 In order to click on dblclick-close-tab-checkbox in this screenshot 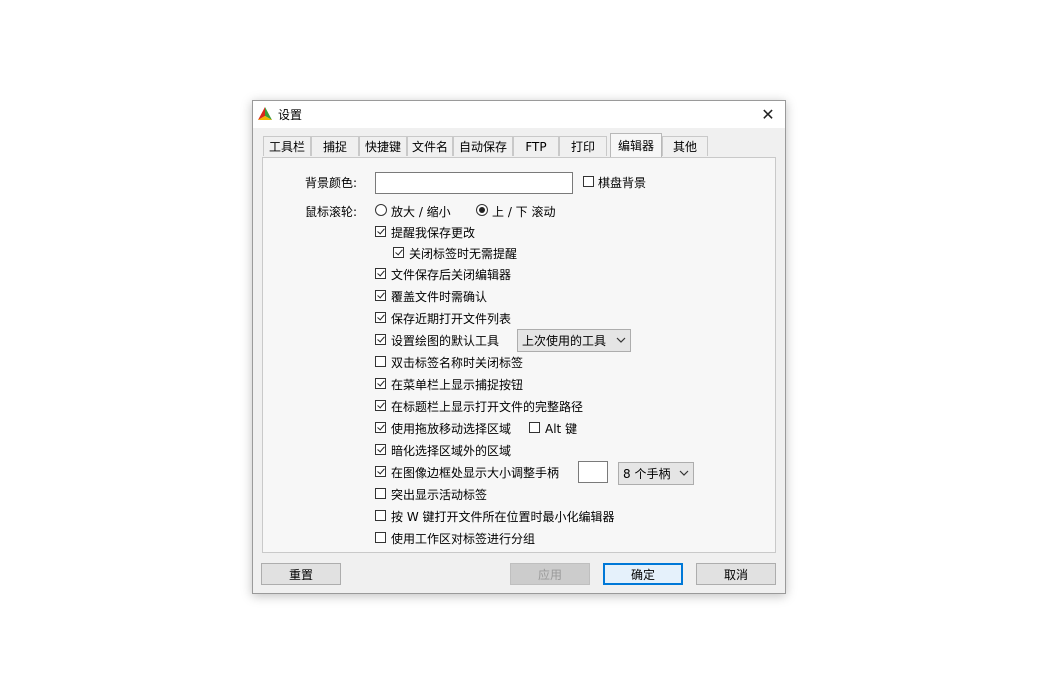, I will do `click(380, 361)`.